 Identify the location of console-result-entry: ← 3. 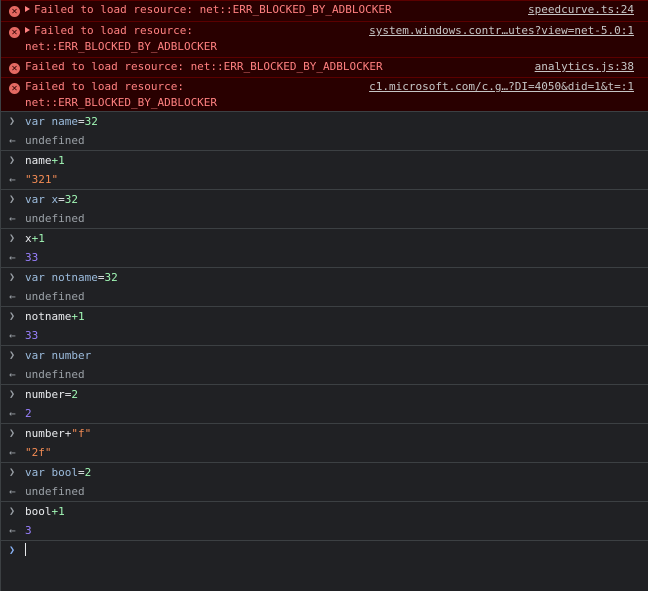
(324, 531).